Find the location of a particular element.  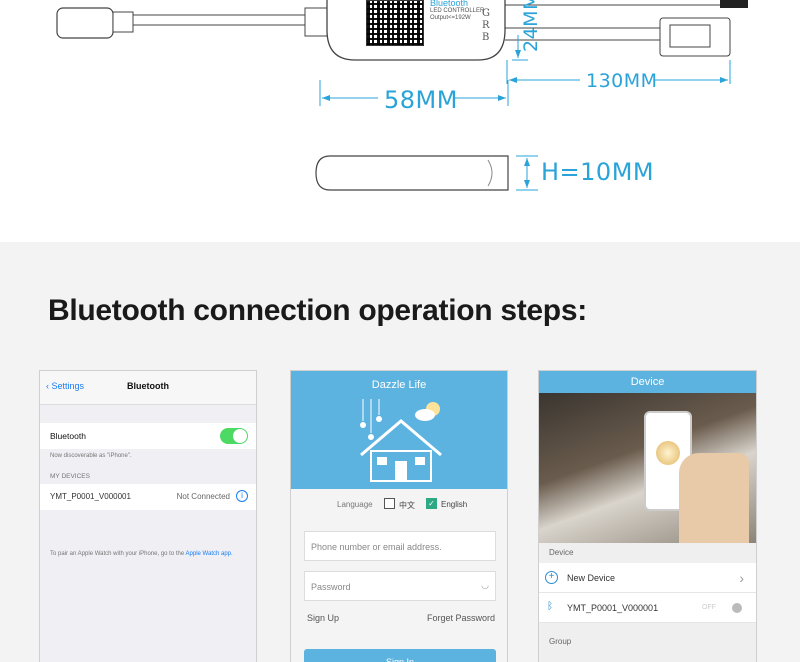

device-row: ᛒ YMT_P0001_V000001 OFF is located at coordinates (647, 608).